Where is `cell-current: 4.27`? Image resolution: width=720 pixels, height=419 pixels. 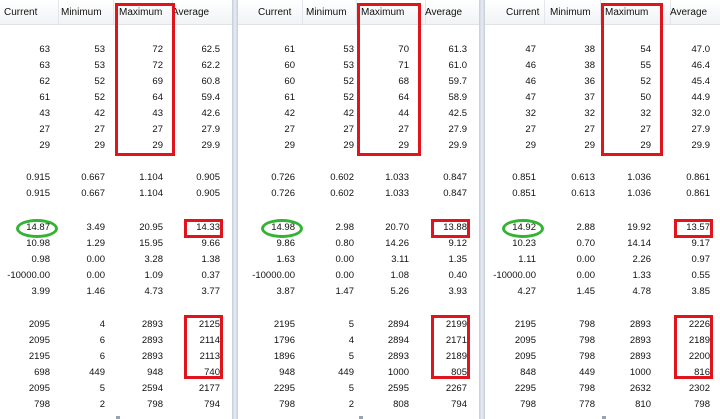
cell-current: 4.27 is located at coordinates (527, 291).